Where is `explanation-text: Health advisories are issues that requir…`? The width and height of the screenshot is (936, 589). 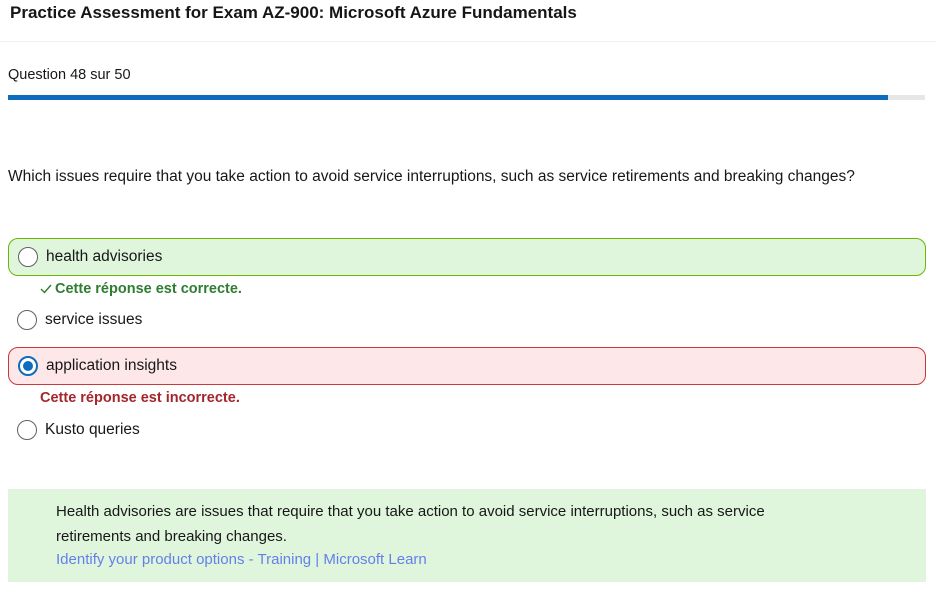
explanation-text: Health advisories are issues that requir… is located at coordinates (410, 524).